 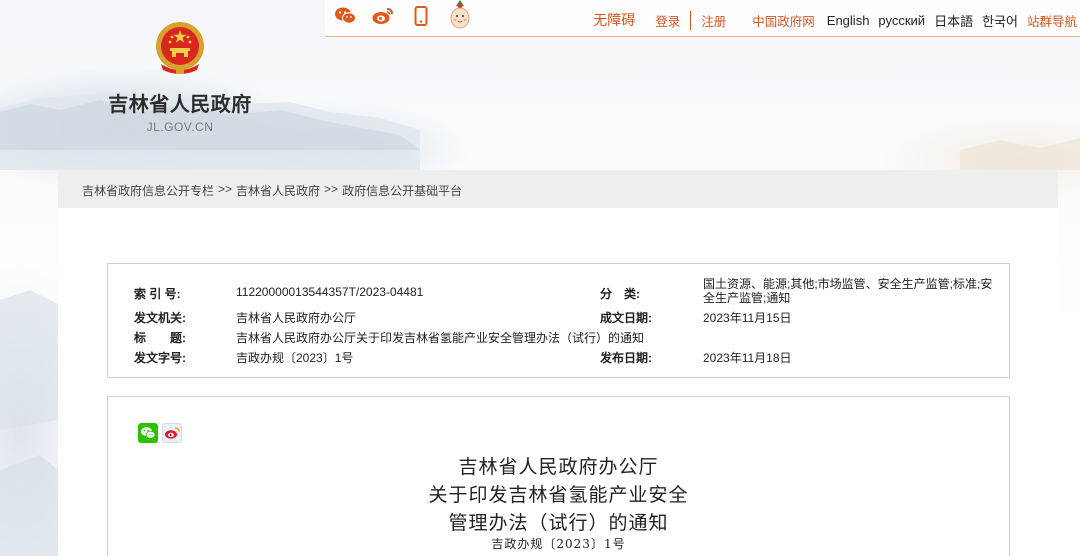 What do you see at coordinates (330, 292) in the screenshot?
I see `index-value: 11220000013544357T/2023-04481` at bounding box center [330, 292].